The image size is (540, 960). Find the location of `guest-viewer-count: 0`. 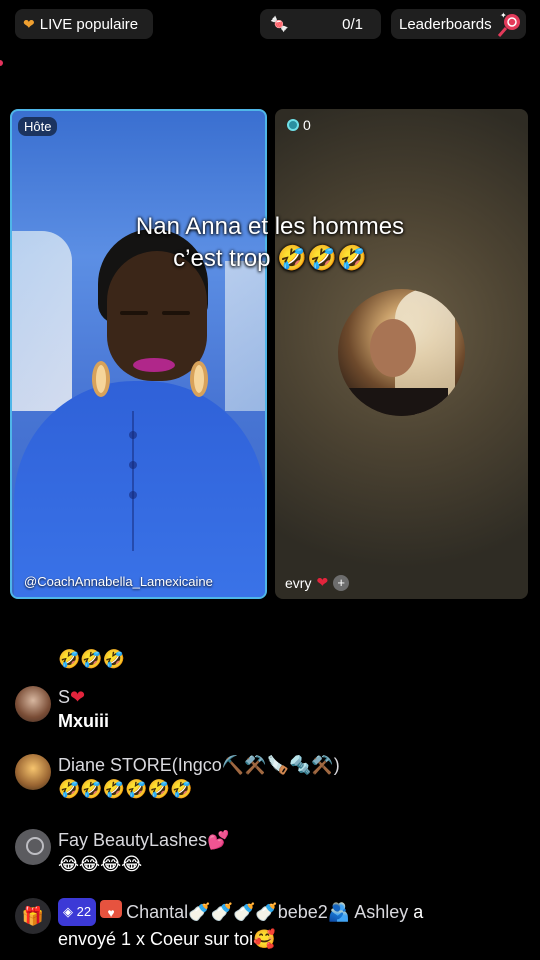

guest-viewer-count: 0 is located at coordinates (307, 125).